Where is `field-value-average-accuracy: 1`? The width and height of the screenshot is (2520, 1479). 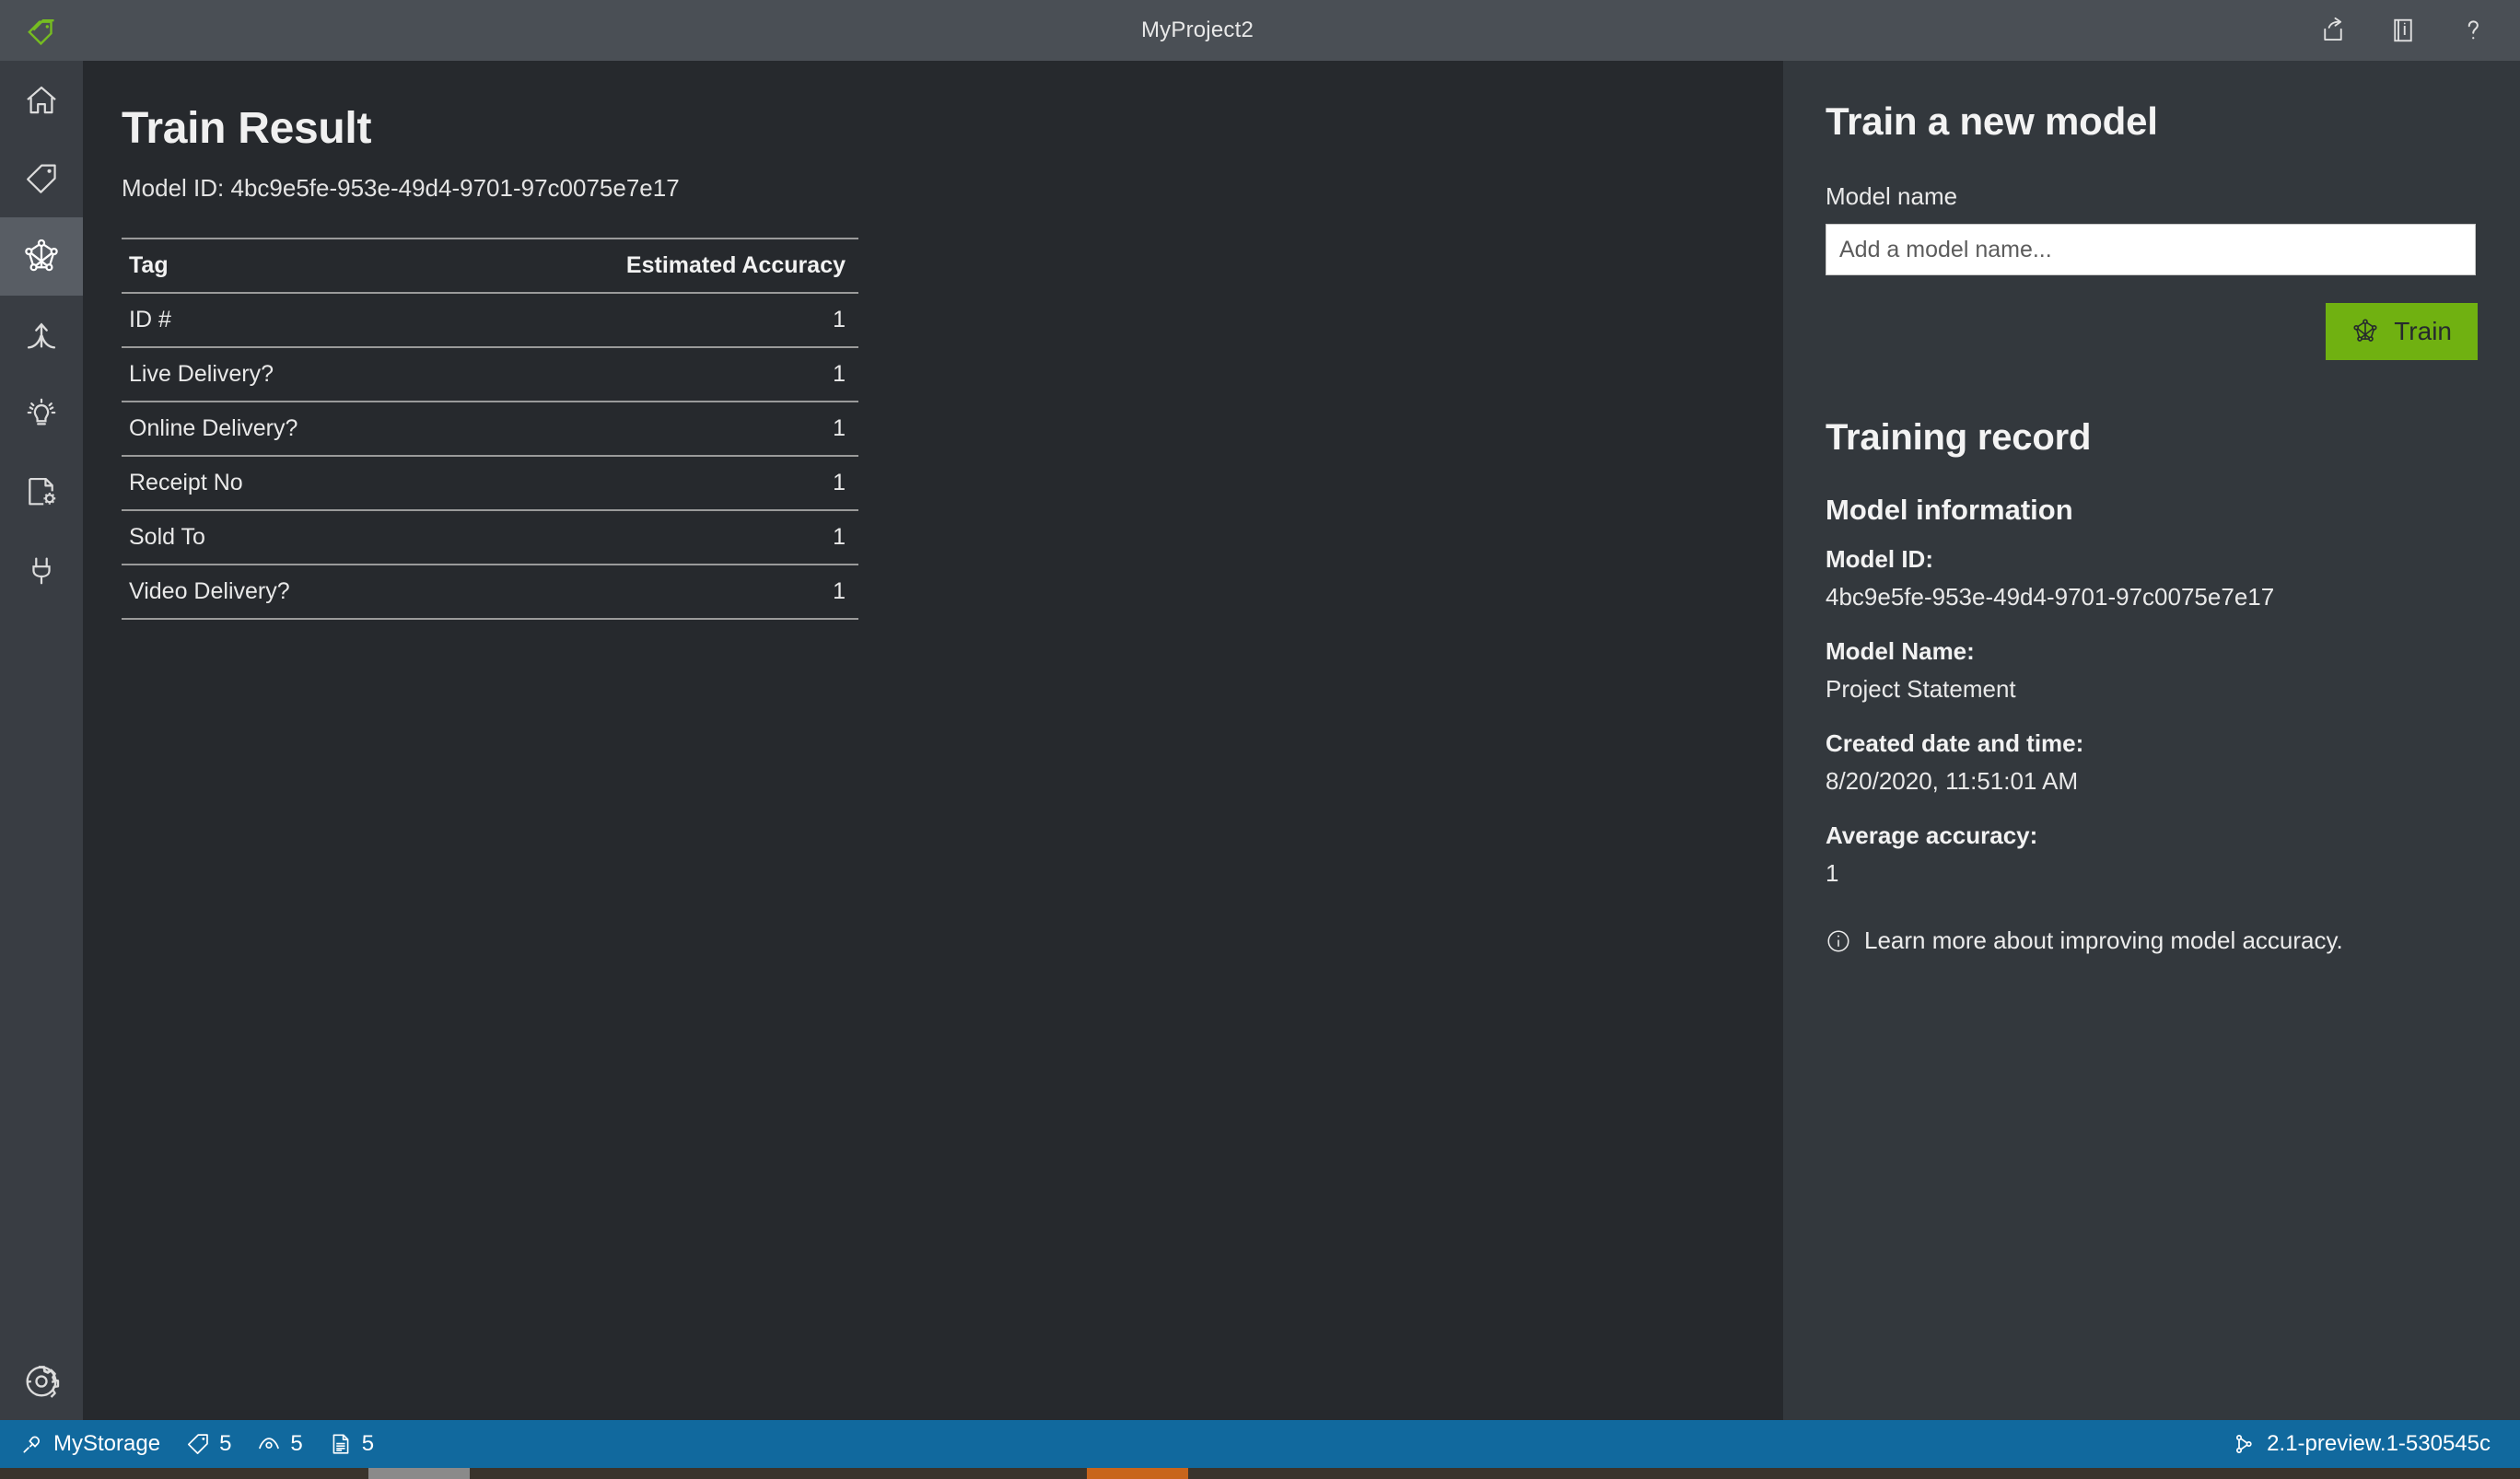 field-value-average-accuracy: 1 is located at coordinates (1832, 873).